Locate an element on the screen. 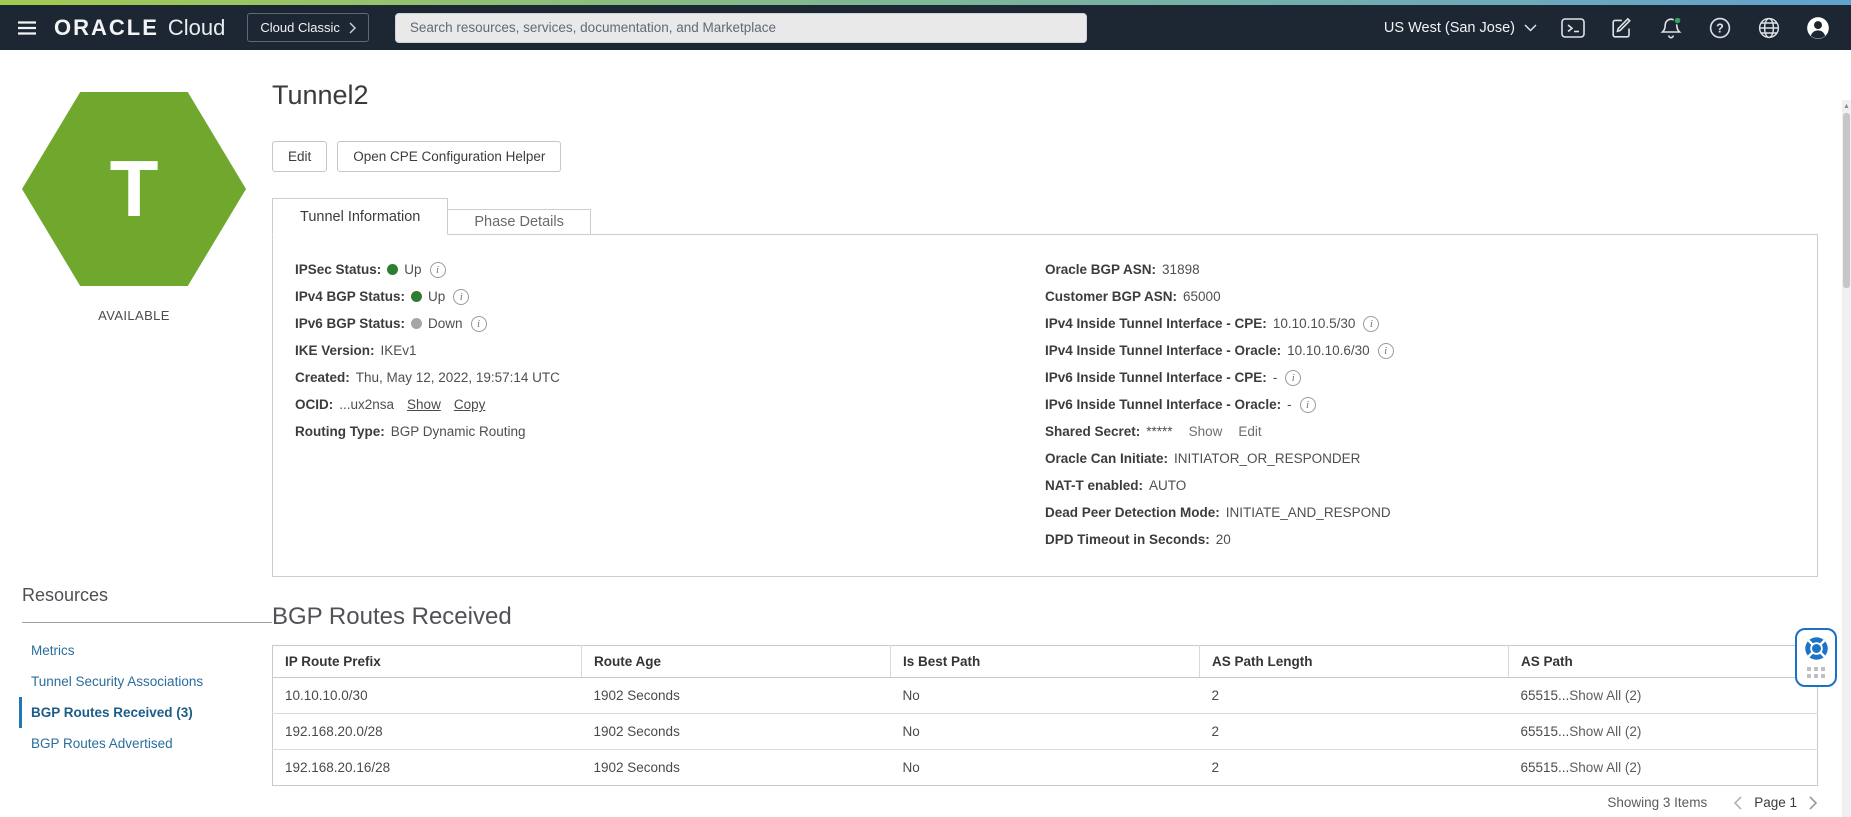  field-label: IKE Version: is located at coordinates (335, 350).